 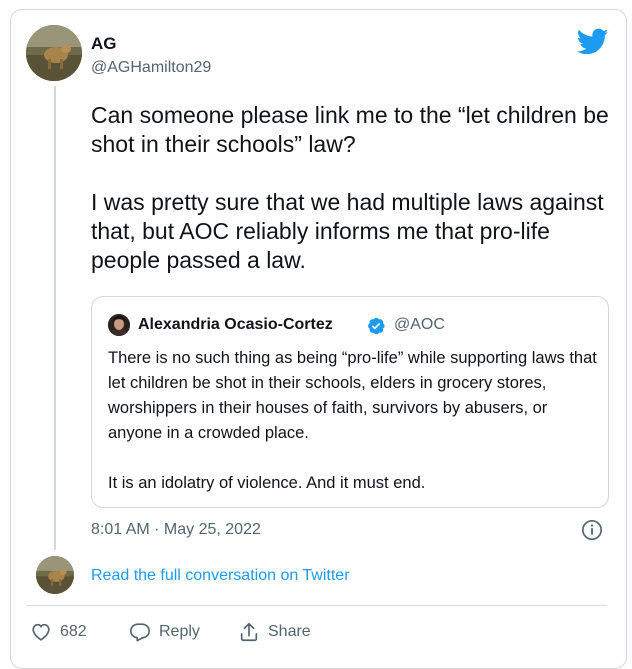 What do you see at coordinates (73, 631) in the screenshot?
I see `like-count: 682` at bounding box center [73, 631].